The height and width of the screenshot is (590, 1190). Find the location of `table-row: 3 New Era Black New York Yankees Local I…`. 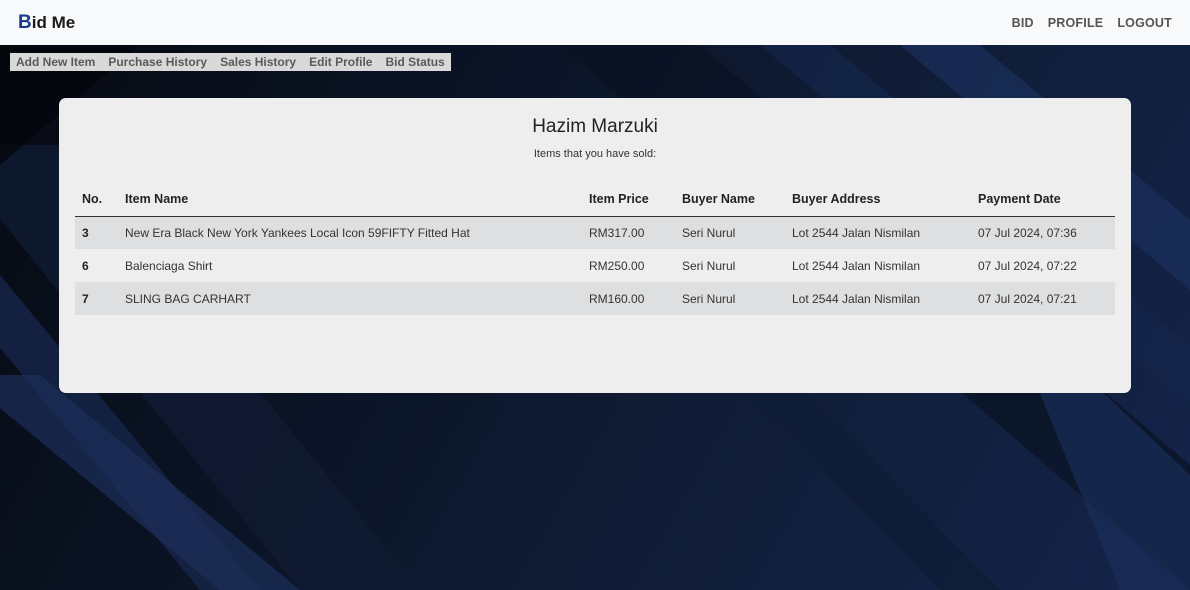

table-row: 3 New Era Black New York Yankees Local I… is located at coordinates (595, 232).